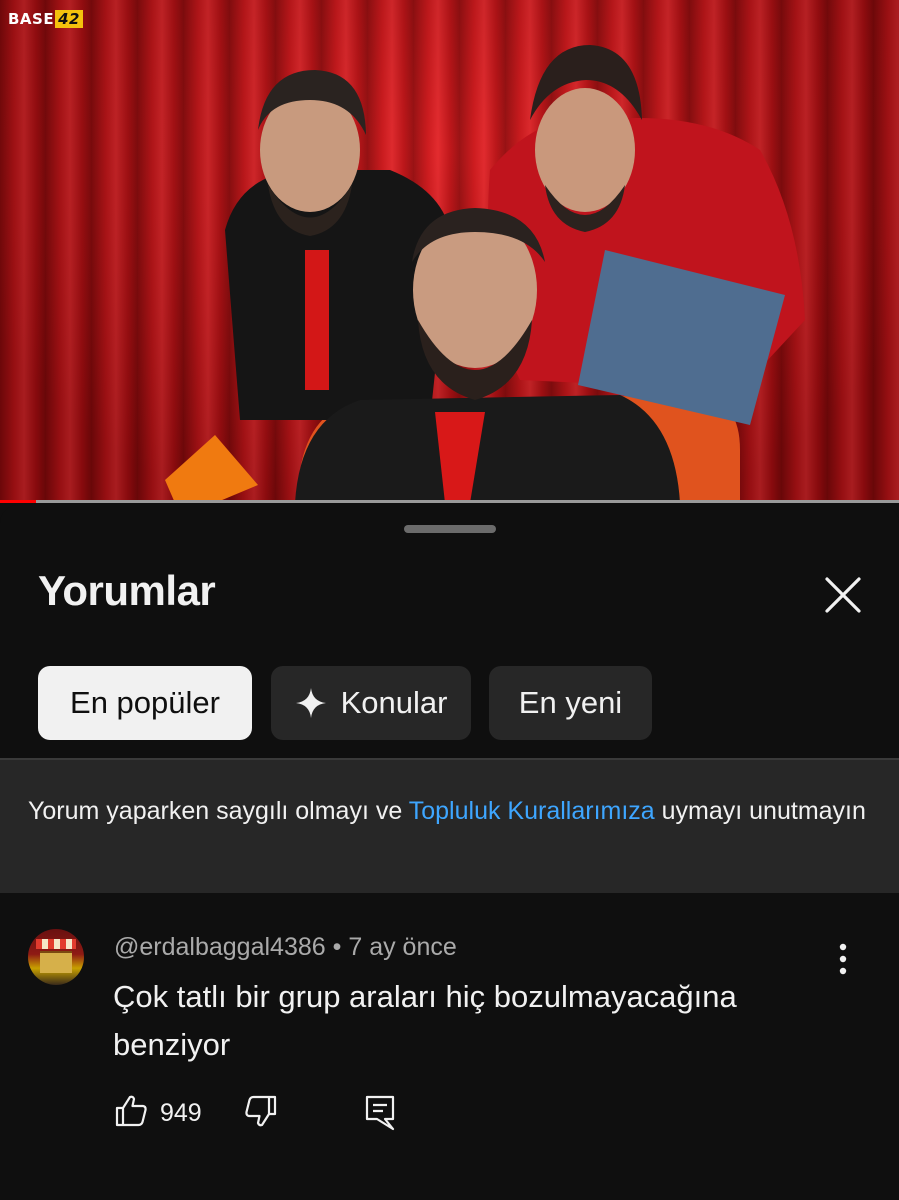  What do you see at coordinates (18, 501) in the screenshot?
I see `video-progress-fill` at bounding box center [18, 501].